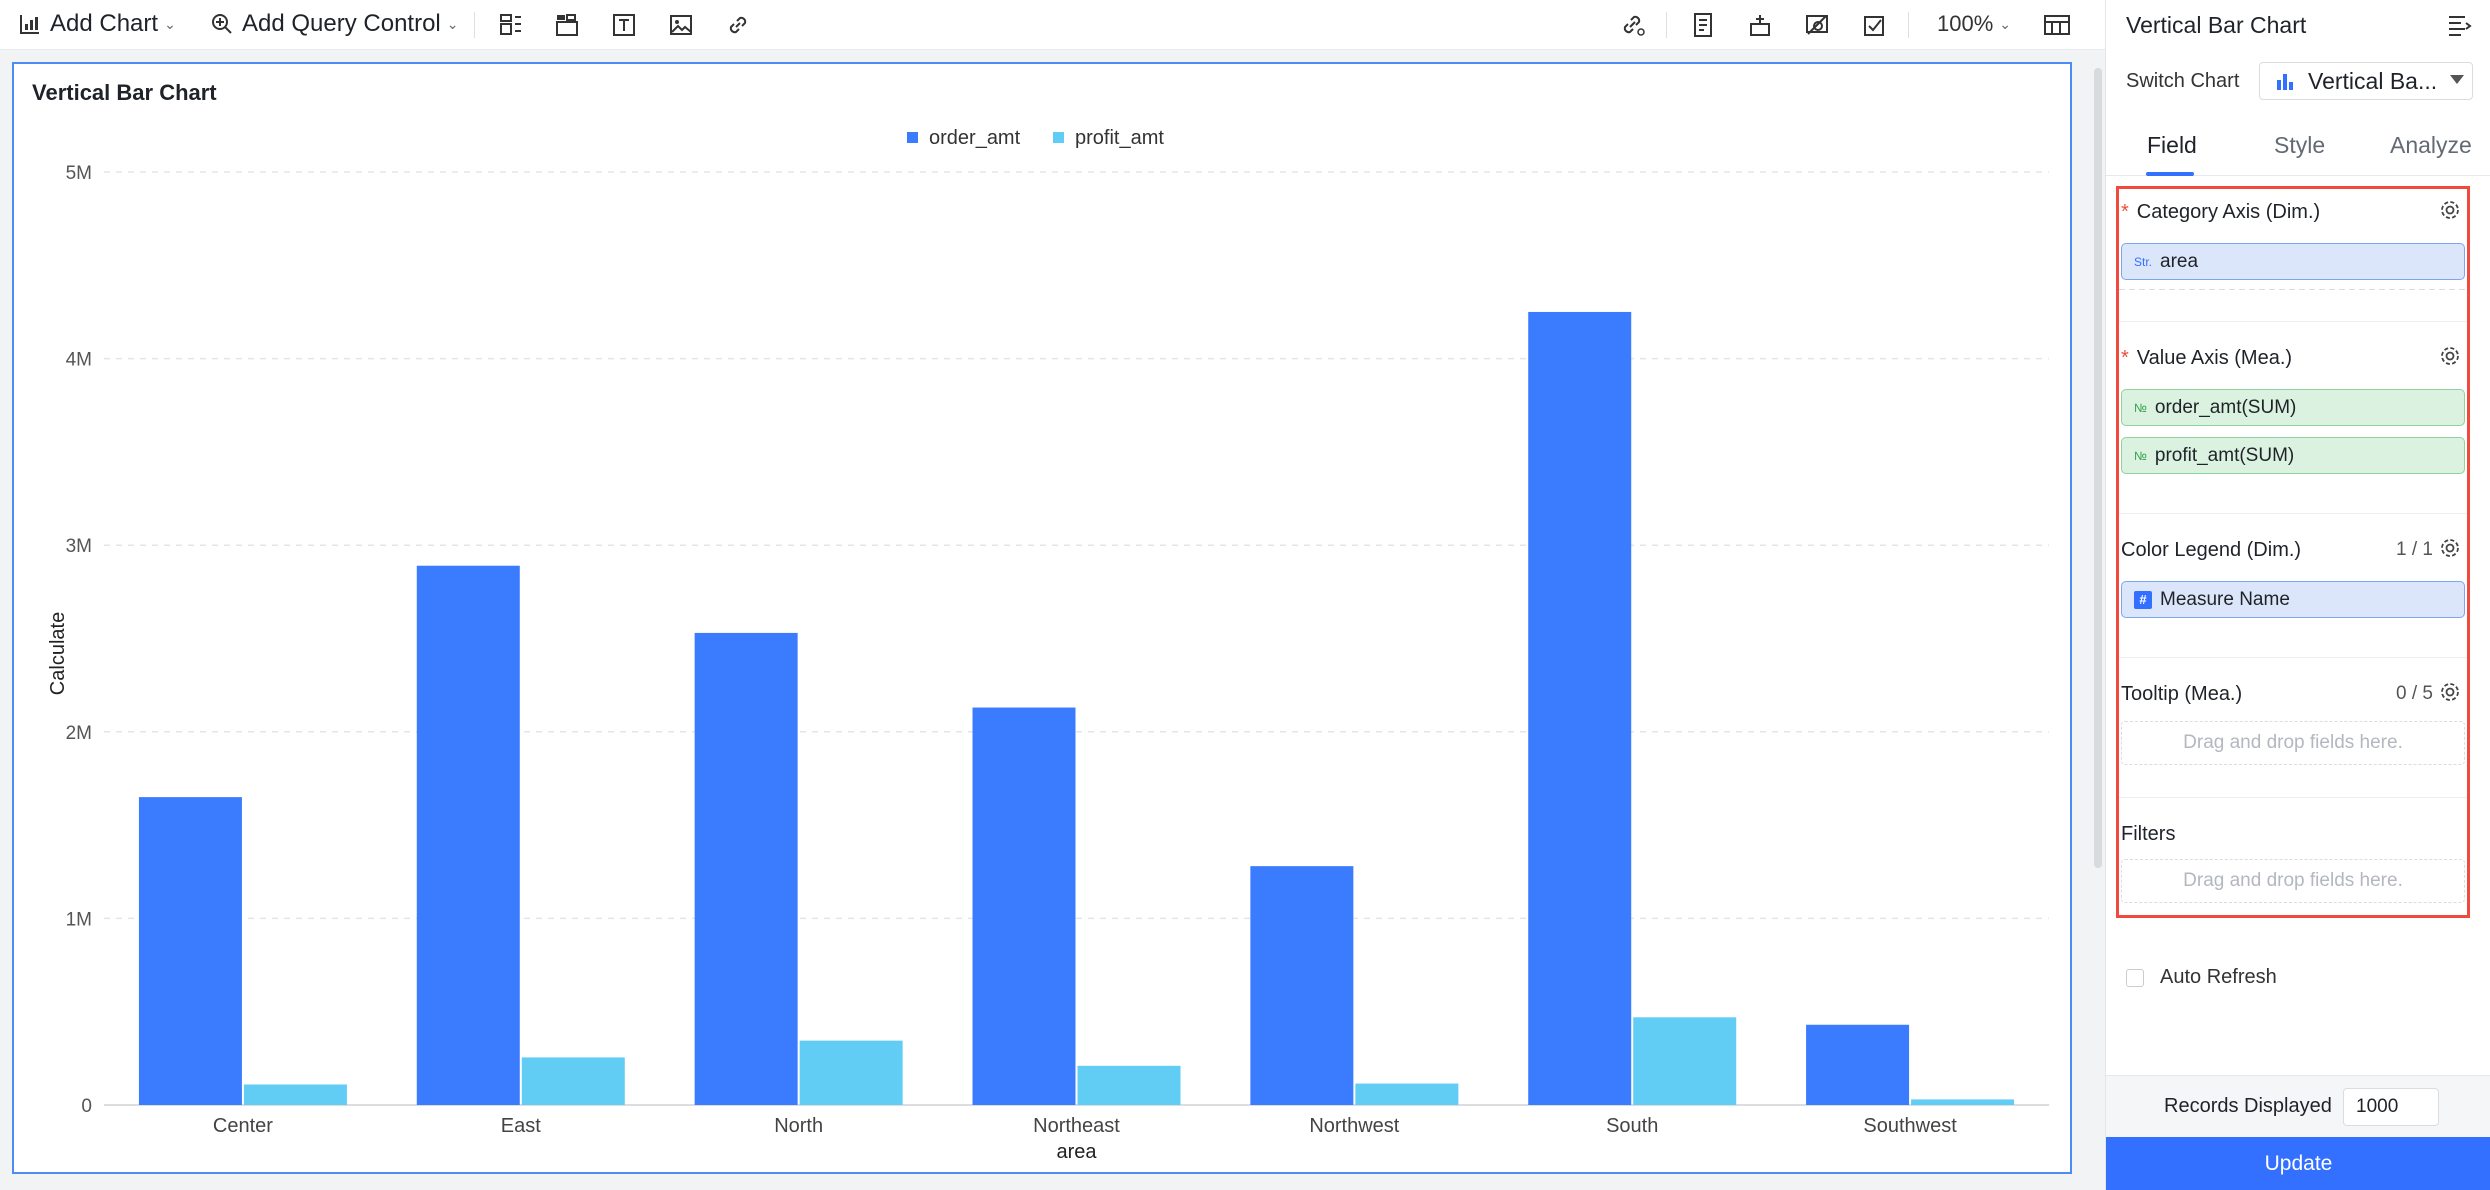  What do you see at coordinates (1076, 1126) in the screenshot?
I see `x-tick-label: Northeast` at bounding box center [1076, 1126].